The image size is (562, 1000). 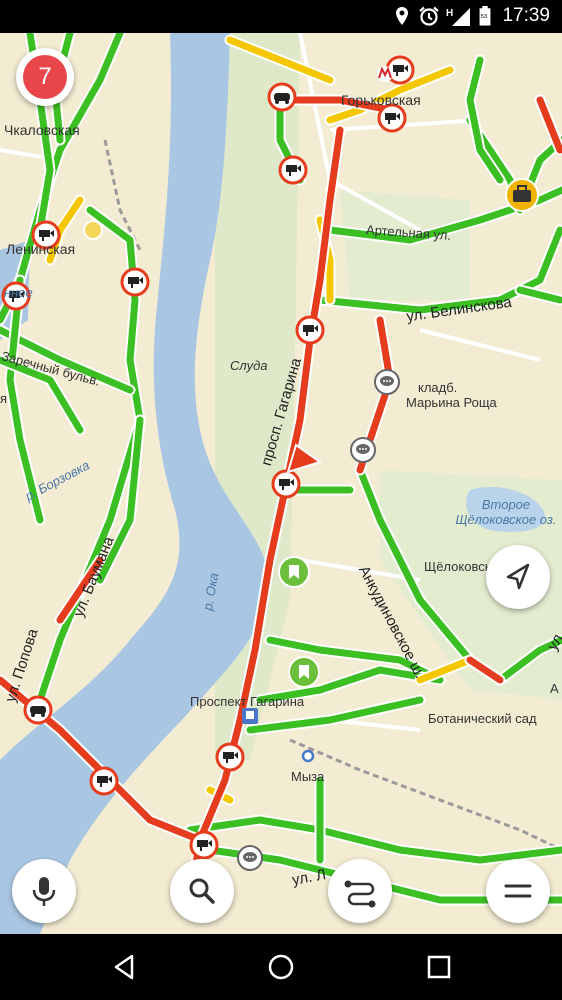 I want to click on route-button, so click(x=360, y=891).